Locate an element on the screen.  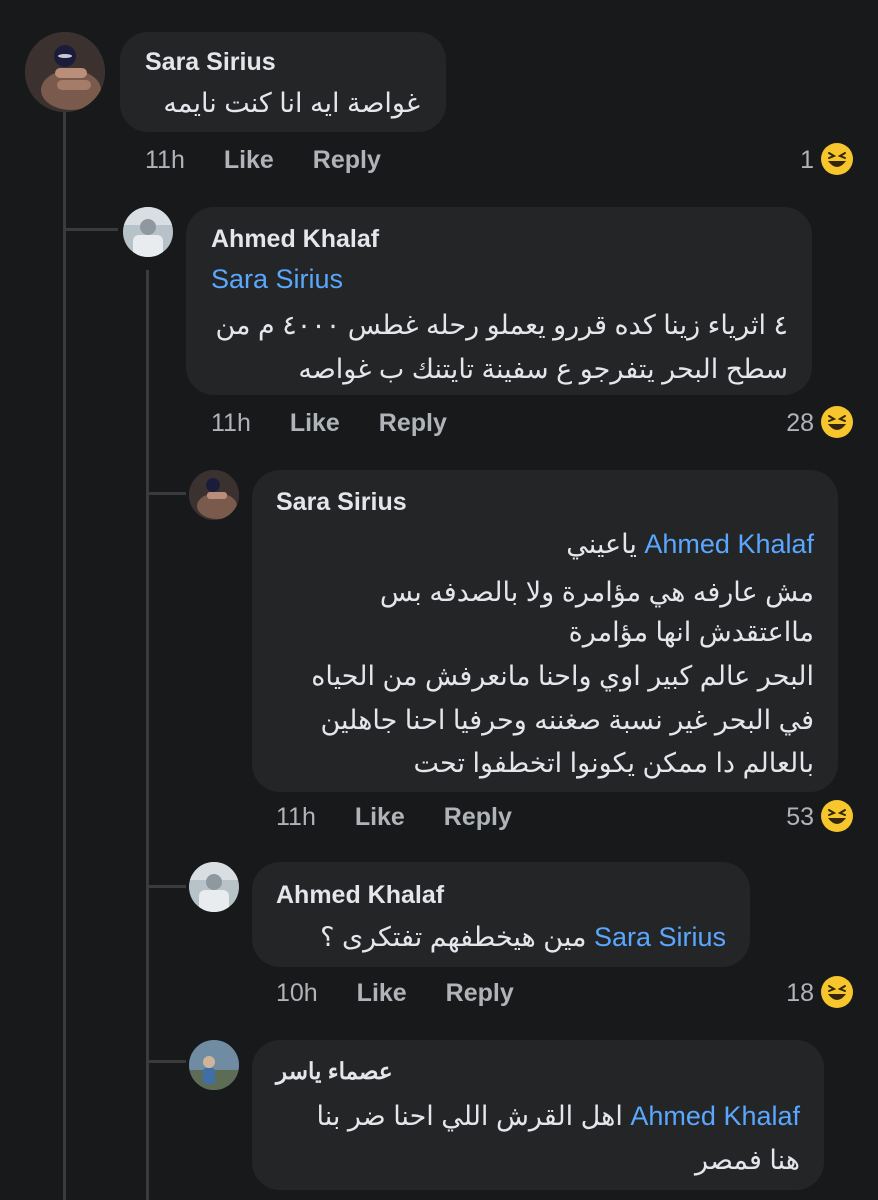
comment-text: ياعيني is located at coordinates (601, 544).